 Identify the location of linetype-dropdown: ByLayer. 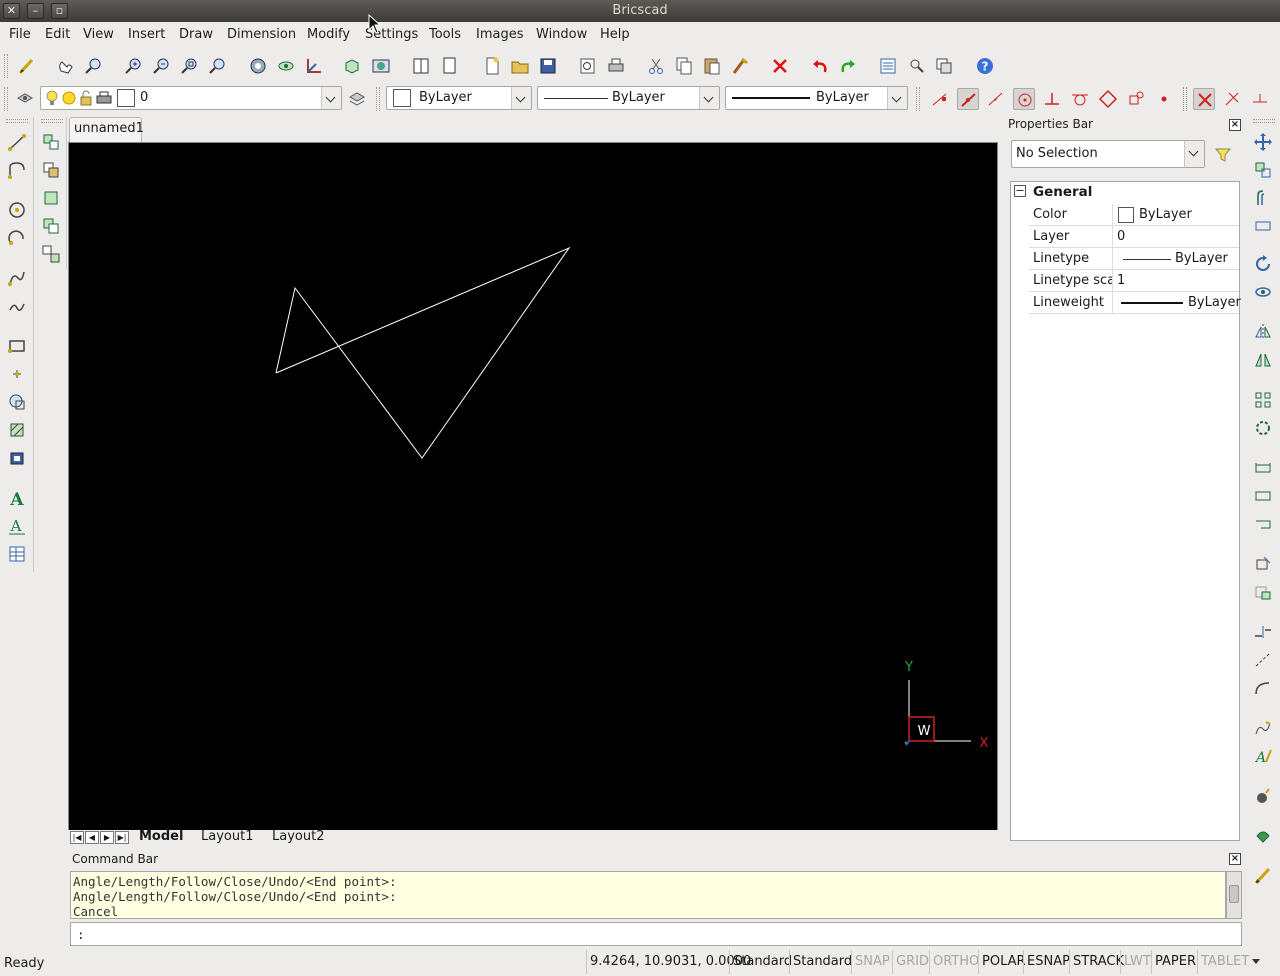
(628, 98).